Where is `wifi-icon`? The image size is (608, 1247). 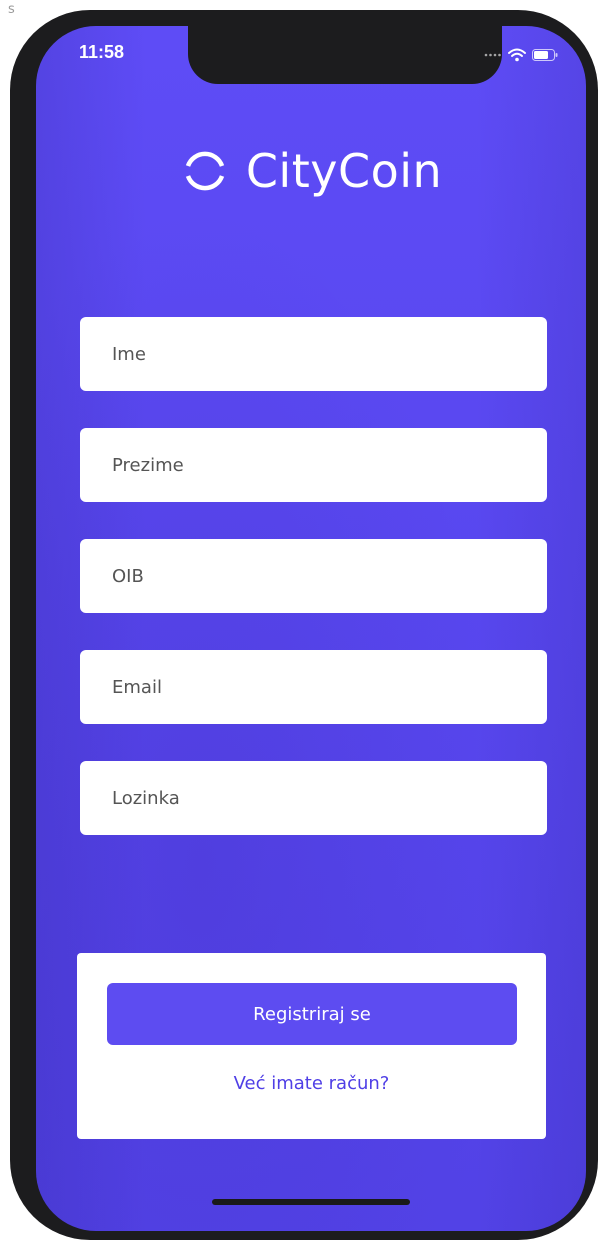 wifi-icon is located at coordinates (517, 55).